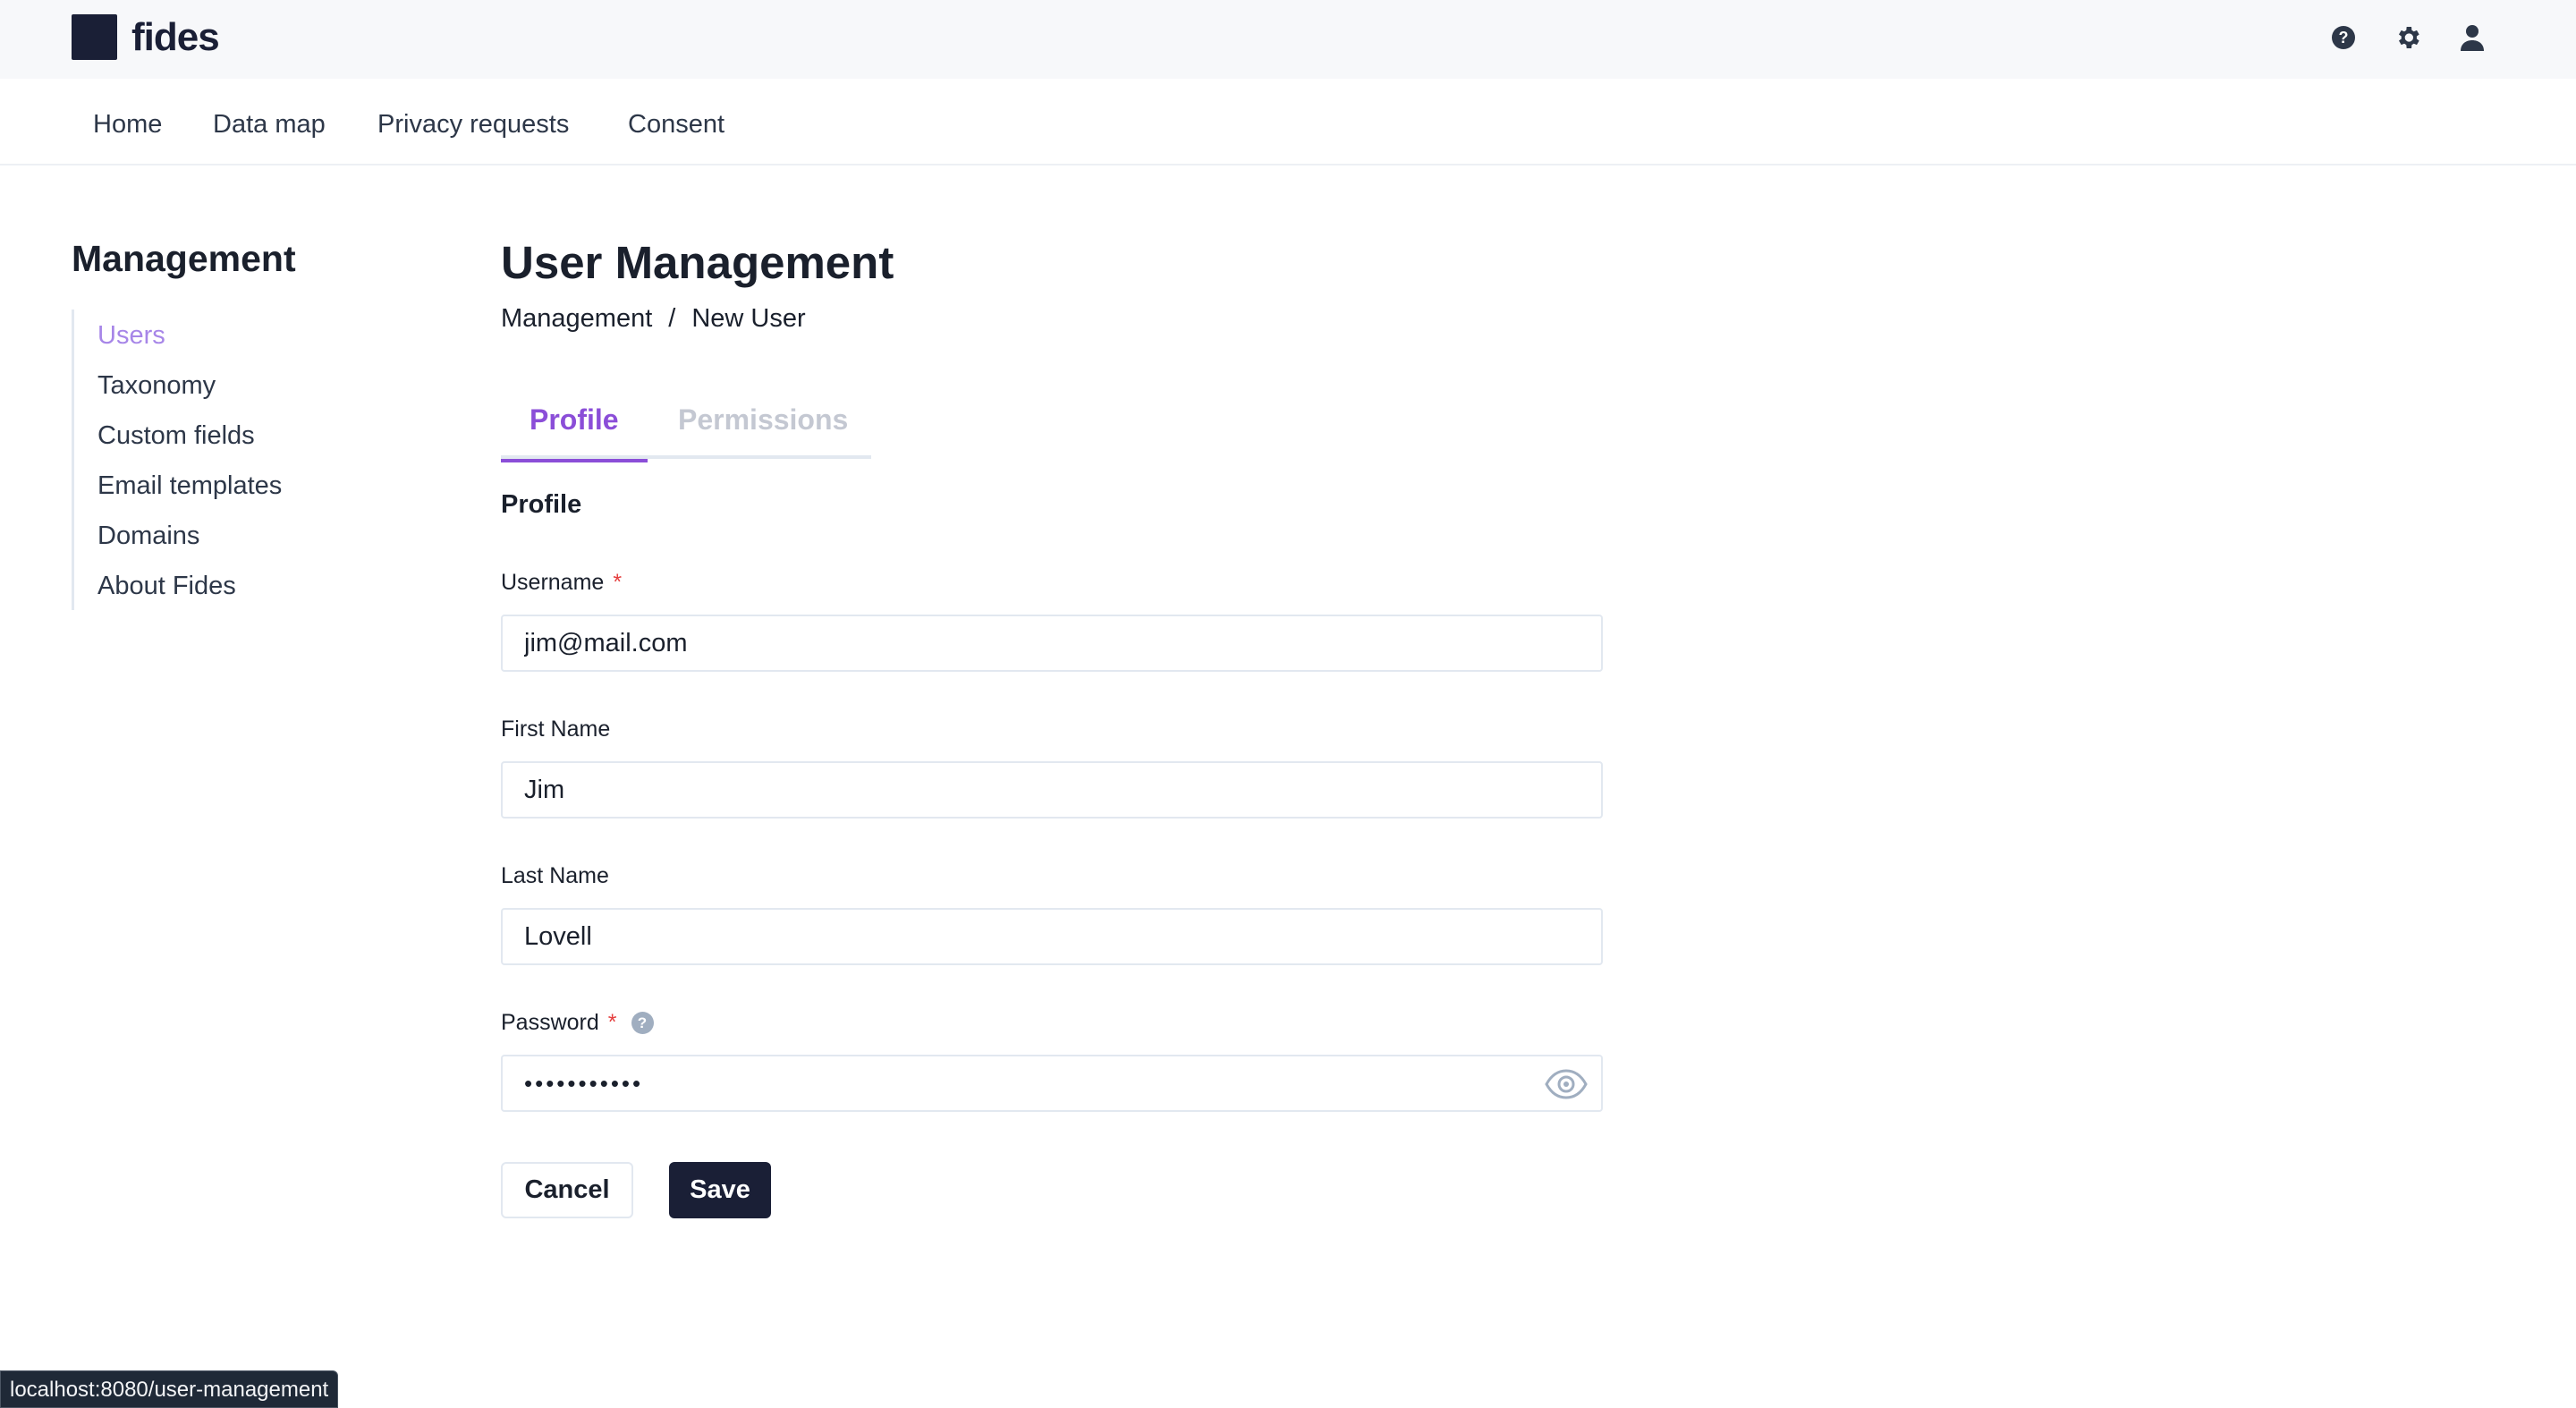 The image size is (2576, 1408). I want to click on sidebar-item-taxonomy: Taxonomy, so click(156, 385).